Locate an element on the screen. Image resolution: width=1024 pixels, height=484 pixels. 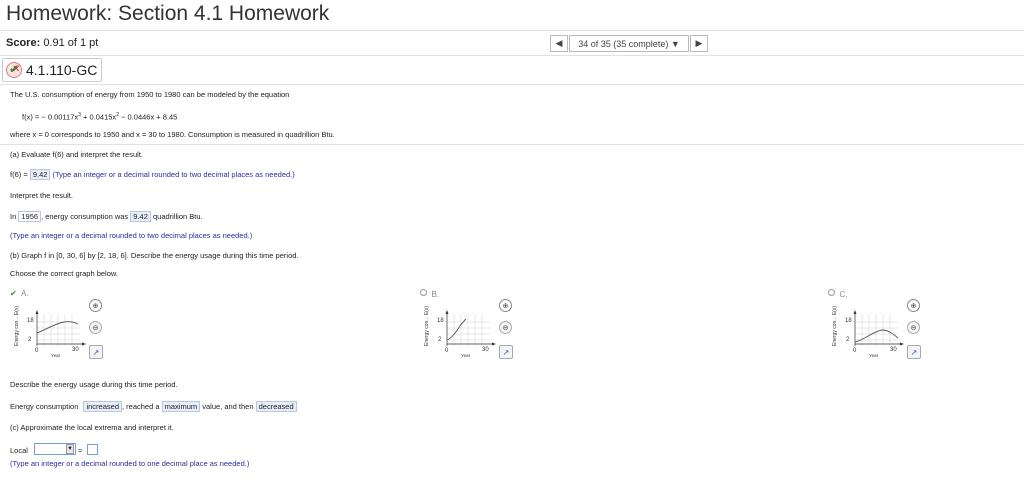
graph-c-xtick-right: 30 is located at coordinates (893, 350).